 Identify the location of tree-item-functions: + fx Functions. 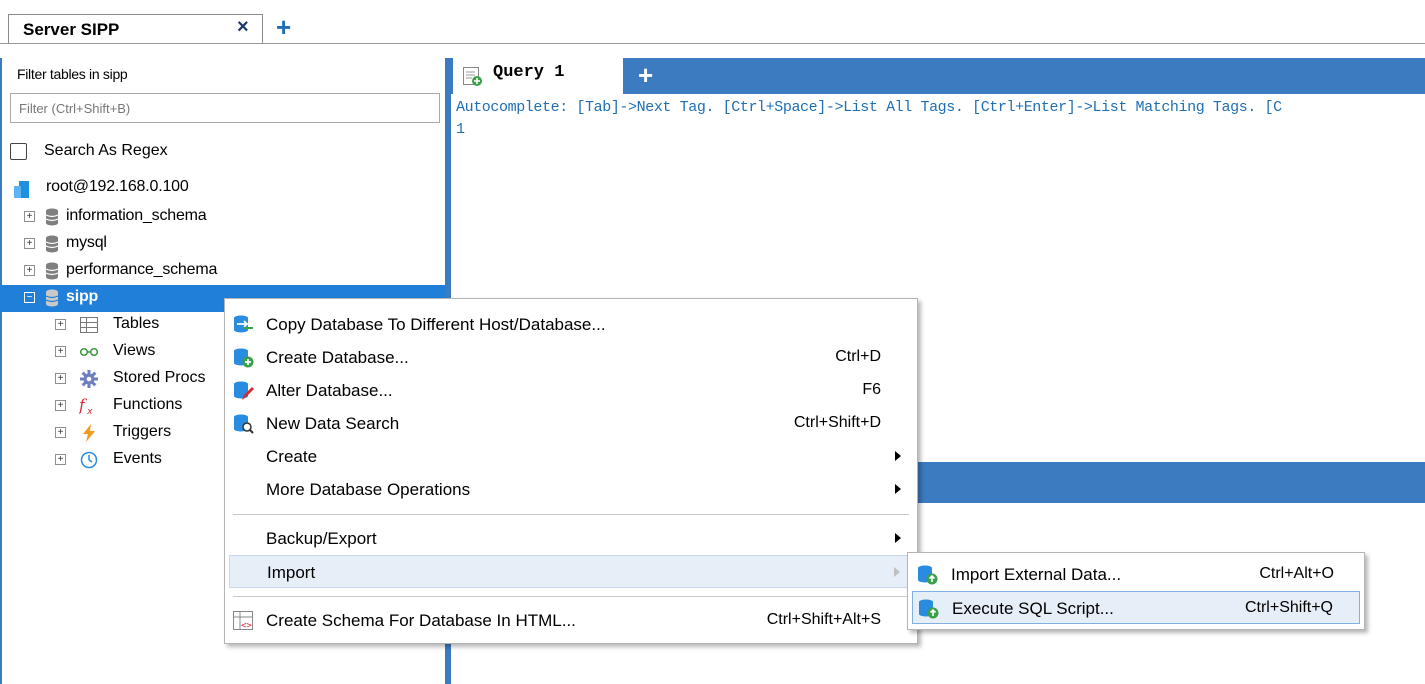
(115, 406).